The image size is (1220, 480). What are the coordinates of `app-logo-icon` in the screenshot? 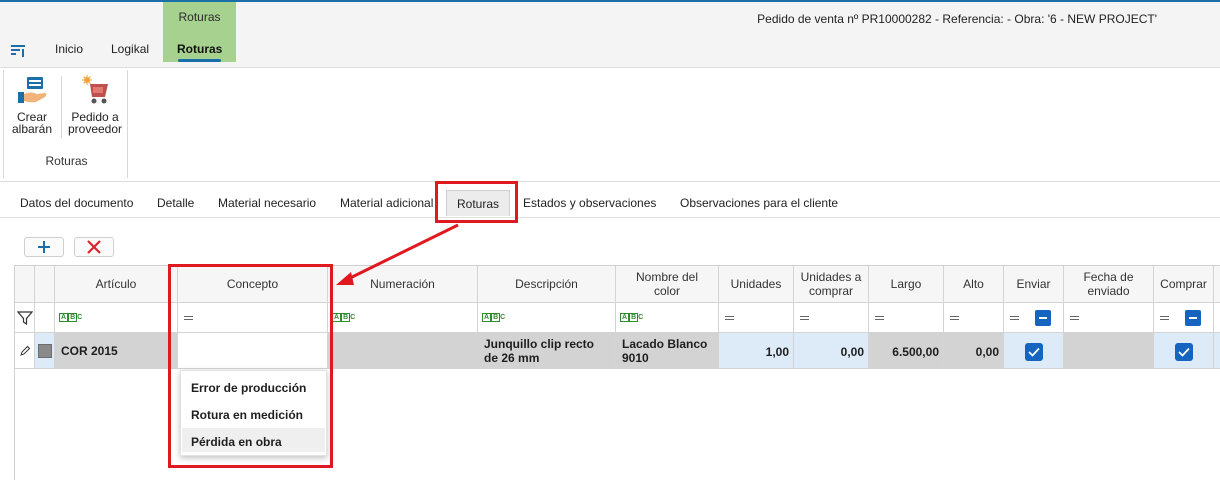 It's located at (18, 50).